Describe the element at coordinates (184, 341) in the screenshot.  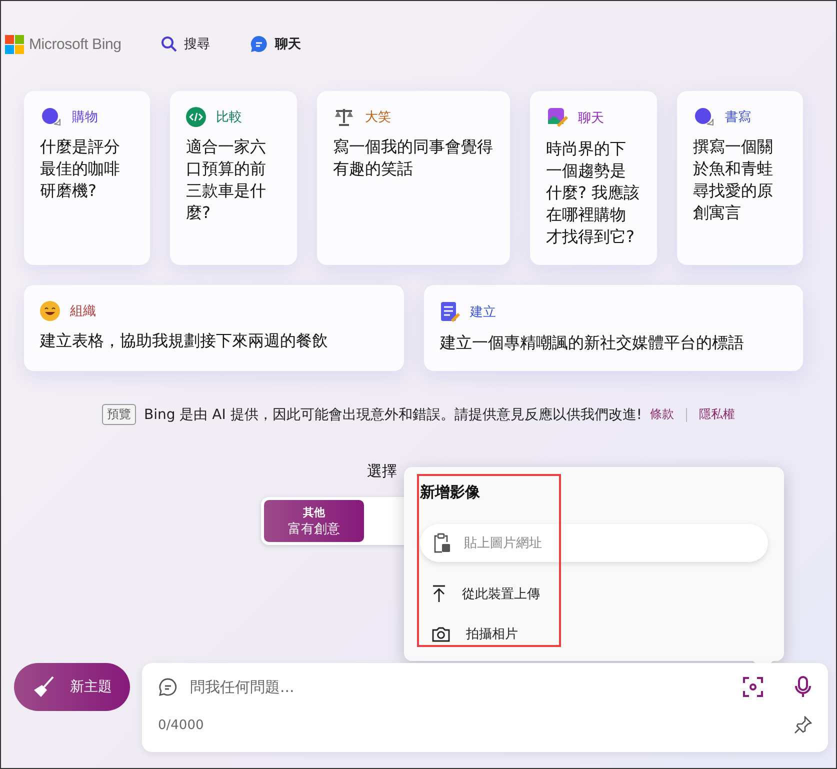
I see `card-prompt: 建立表格，協助我規劃接下來兩週的餐飲` at that location.